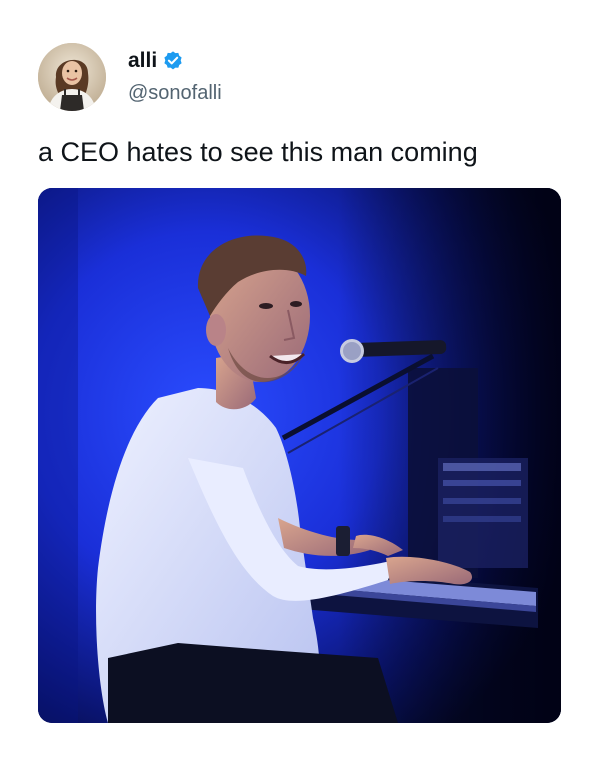 The width and height of the screenshot is (599, 767). What do you see at coordinates (258, 152) in the screenshot?
I see `tweet-text: a CEO hates to see this man coming` at bounding box center [258, 152].